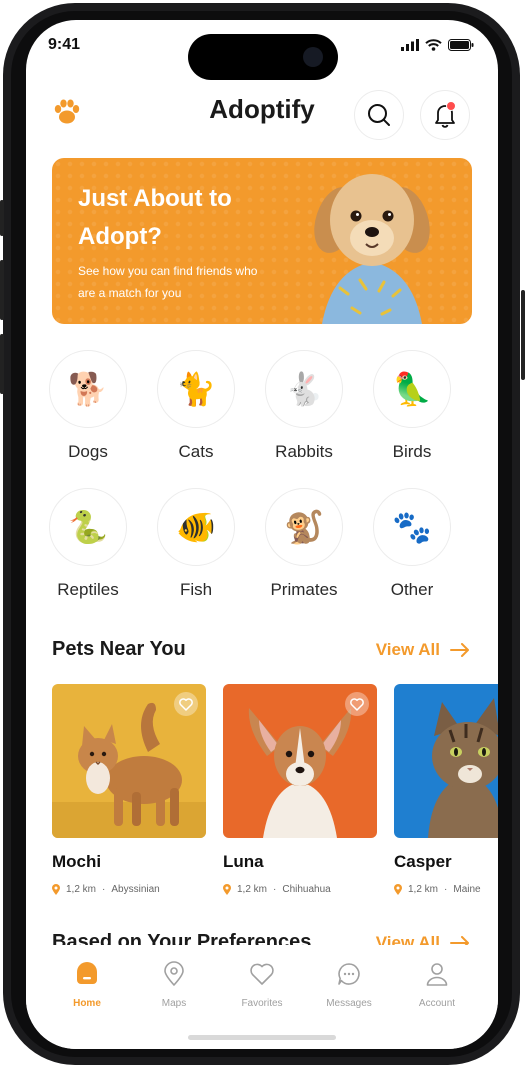 The image size is (525, 1069). I want to click on bottom-tab-bar: Home Maps Favorites Messages Account, so click(262, 997).